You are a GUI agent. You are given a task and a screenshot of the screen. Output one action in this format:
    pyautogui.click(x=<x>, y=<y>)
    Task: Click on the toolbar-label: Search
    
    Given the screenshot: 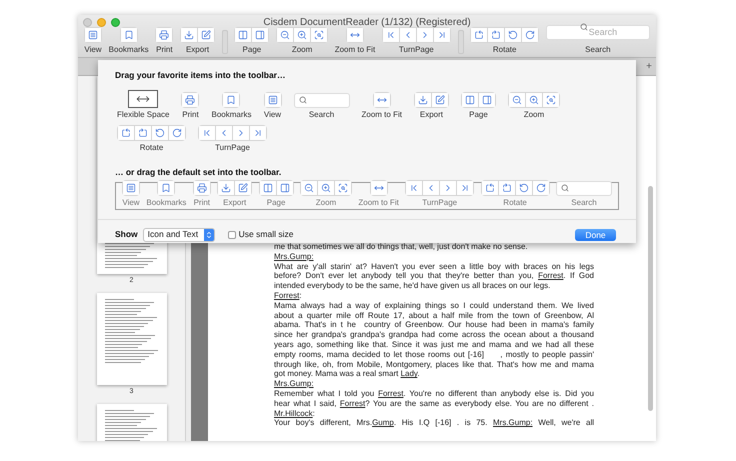 What is the action you would take?
    pyautogui.click(x=321, y=115)
    